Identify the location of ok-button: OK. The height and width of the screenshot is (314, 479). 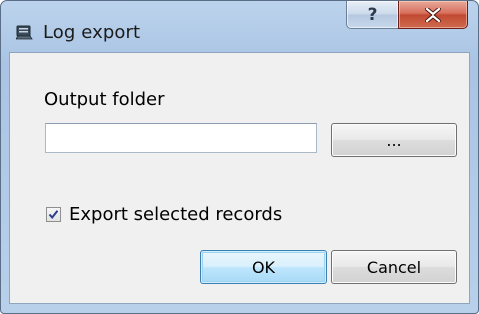
(263, 267).